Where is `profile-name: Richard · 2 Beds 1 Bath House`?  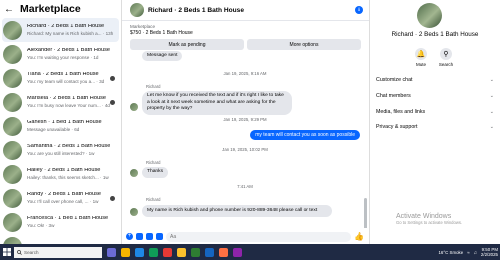 profile-name: Richard · 2 Beds 1 Bath House is located at coordinates (435, 34).